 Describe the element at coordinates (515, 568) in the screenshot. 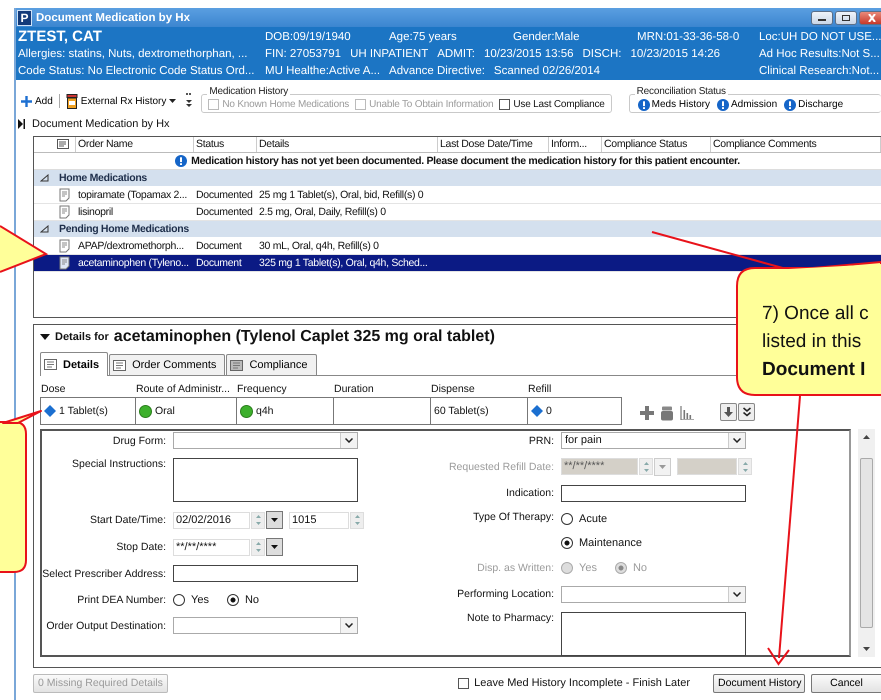

I see `field-label: Disp. as Written:` at that location.